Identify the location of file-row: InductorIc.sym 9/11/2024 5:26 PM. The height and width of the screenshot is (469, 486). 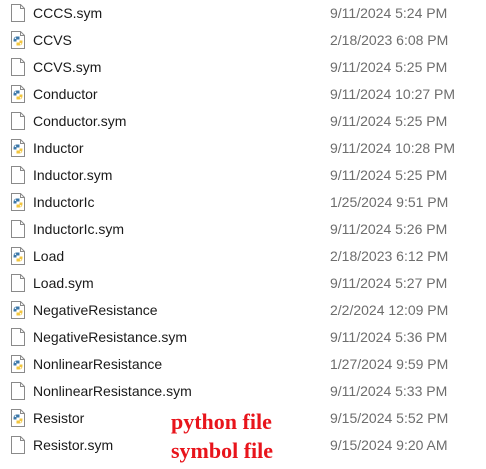
(243, 229).